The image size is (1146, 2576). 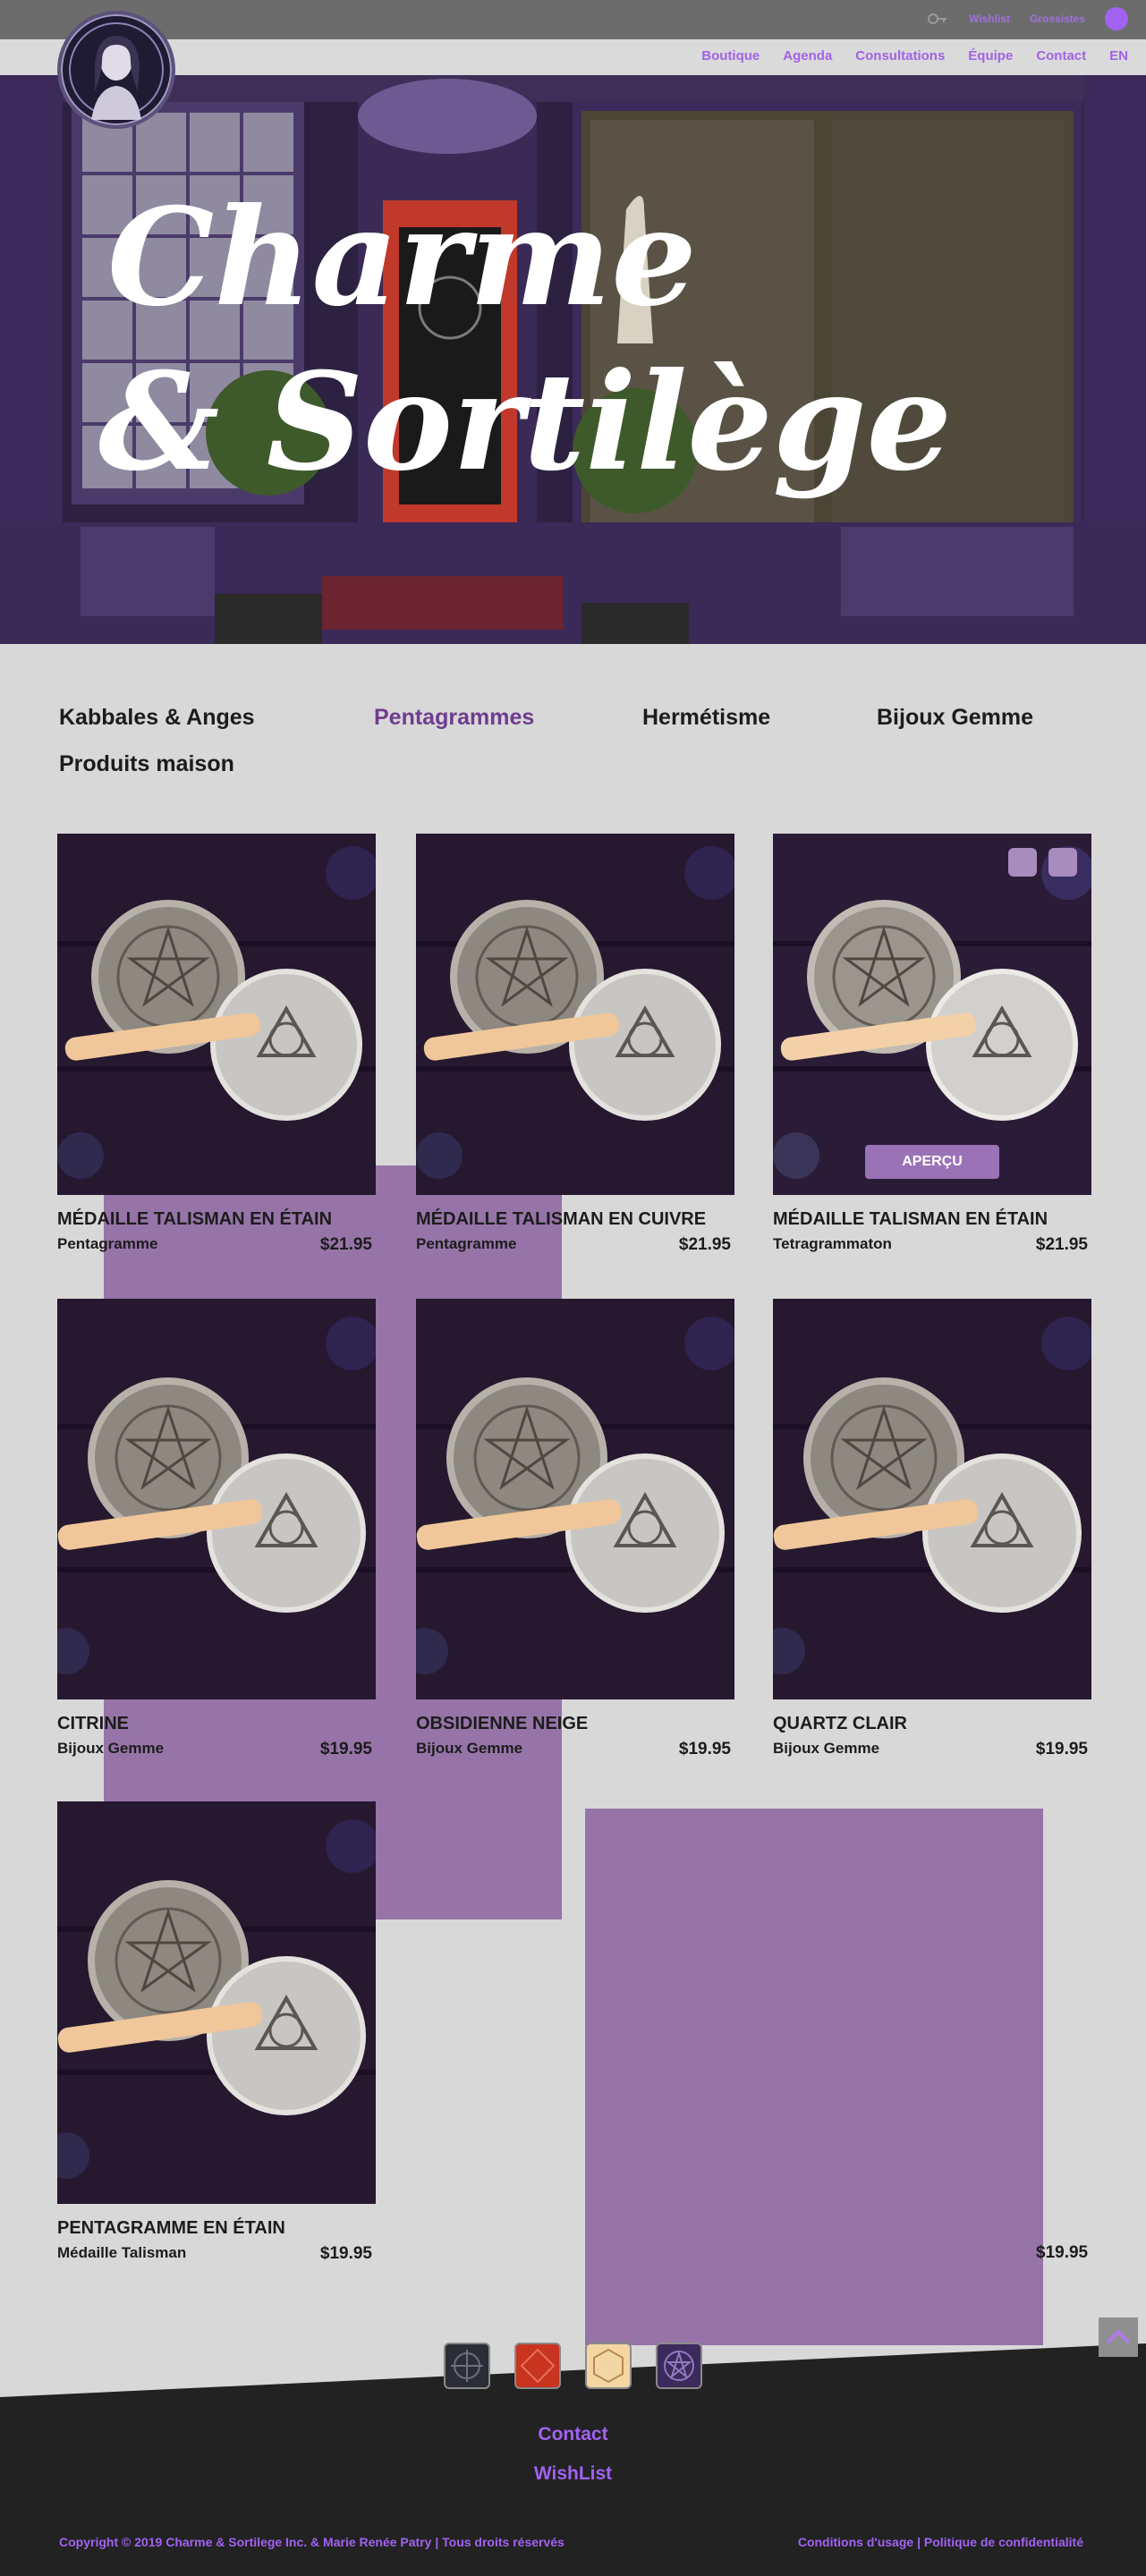 I want to click on category-hermetisme: Hermétisme, so click(x=706, y=718).